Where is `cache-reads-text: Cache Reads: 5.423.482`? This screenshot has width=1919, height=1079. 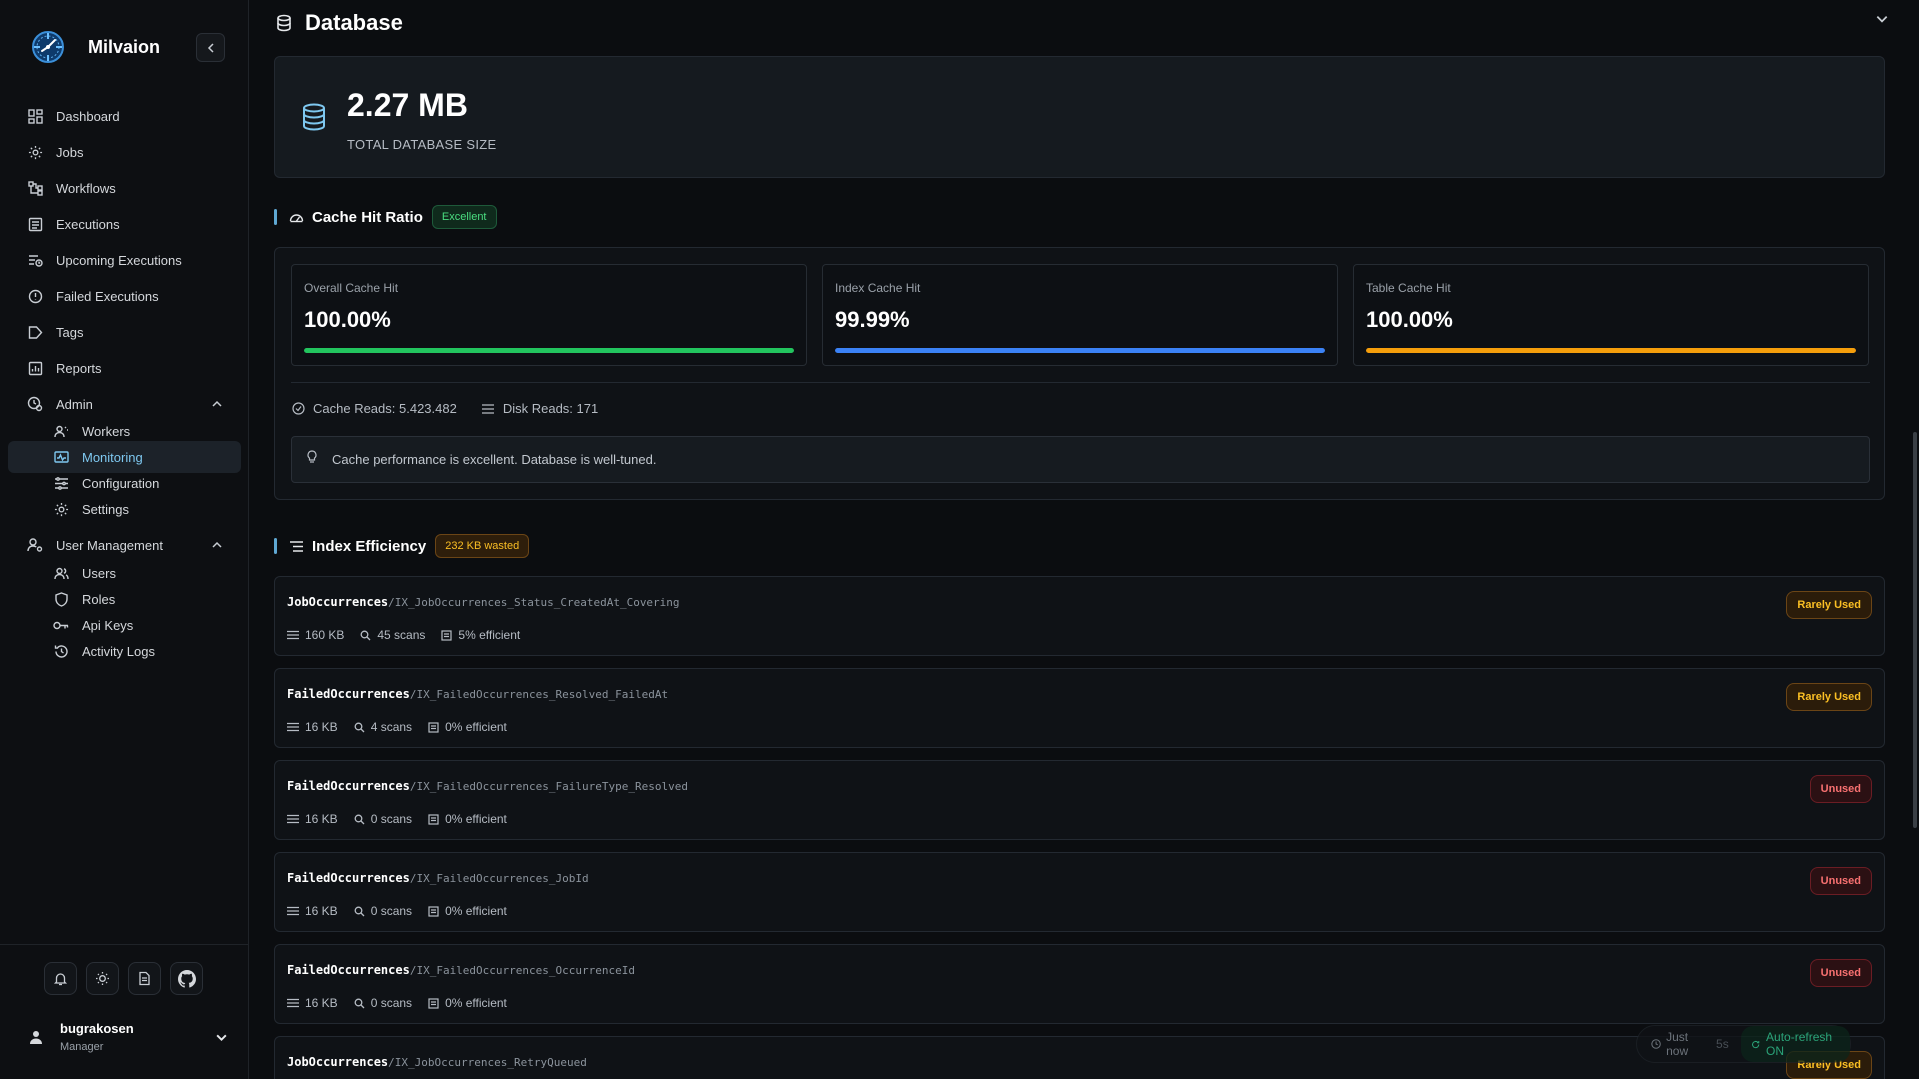 cache-reads-text: Cache Reads: 5.423.482 is located at coordinates (385, 408).